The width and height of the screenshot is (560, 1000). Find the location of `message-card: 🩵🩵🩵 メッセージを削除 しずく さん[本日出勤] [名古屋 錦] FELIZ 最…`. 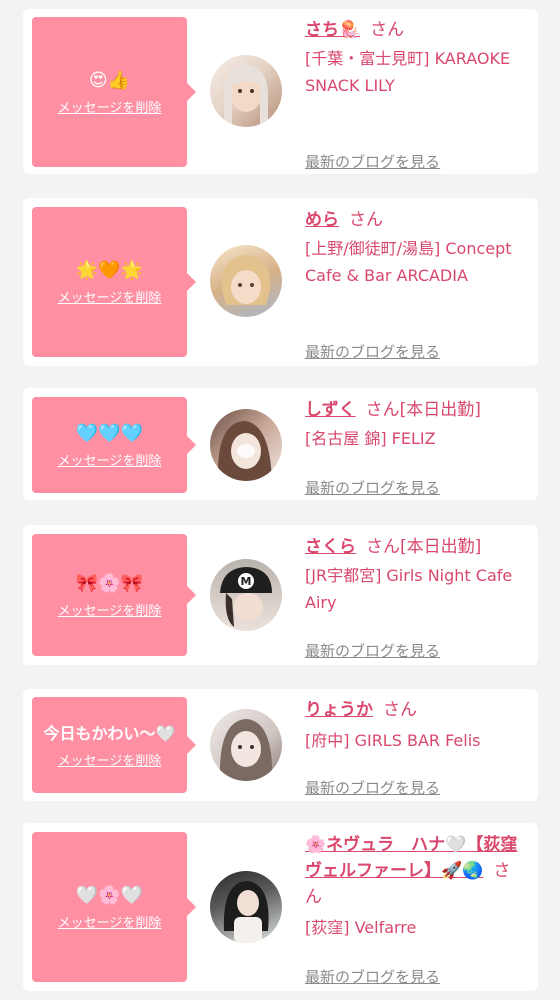

message-card: 🩵🩵🩵 メッセージを削除 しずく さん[本日出勤] [名古屋 錦] FELIZ 最… is located at coordinates (280, 444).